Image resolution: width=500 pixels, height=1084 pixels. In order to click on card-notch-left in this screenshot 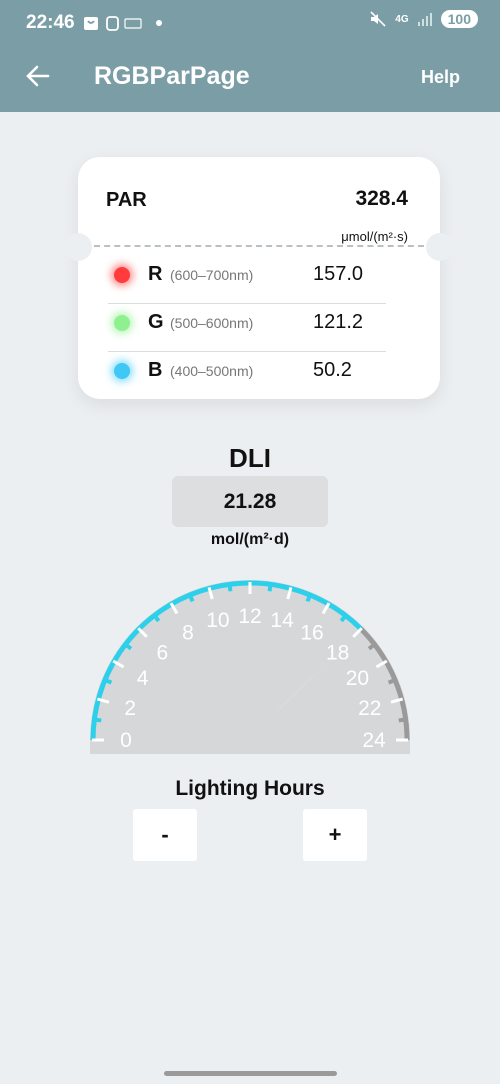, I will do `click(78, 247)`.